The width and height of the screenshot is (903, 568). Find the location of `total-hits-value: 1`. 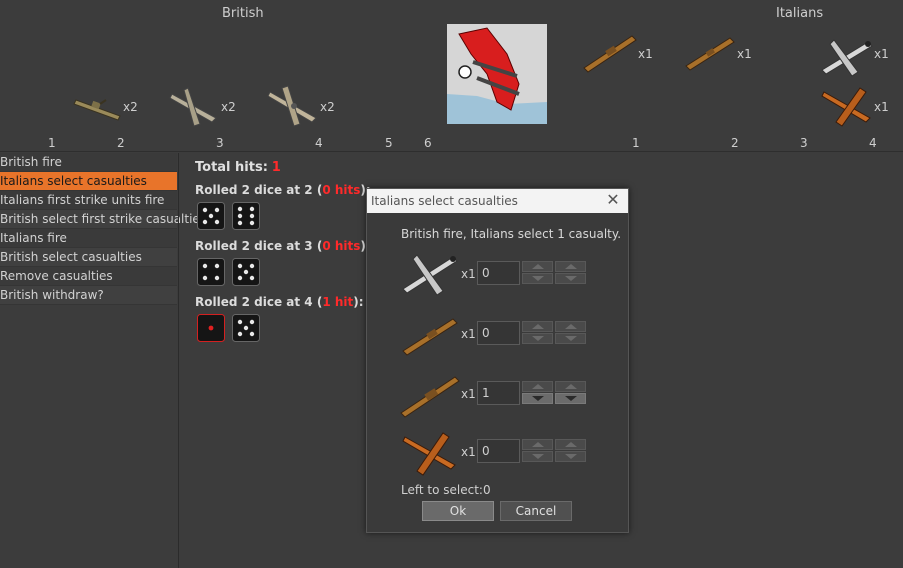

total-hits-value: 1 is located at coordinates (276, 167).